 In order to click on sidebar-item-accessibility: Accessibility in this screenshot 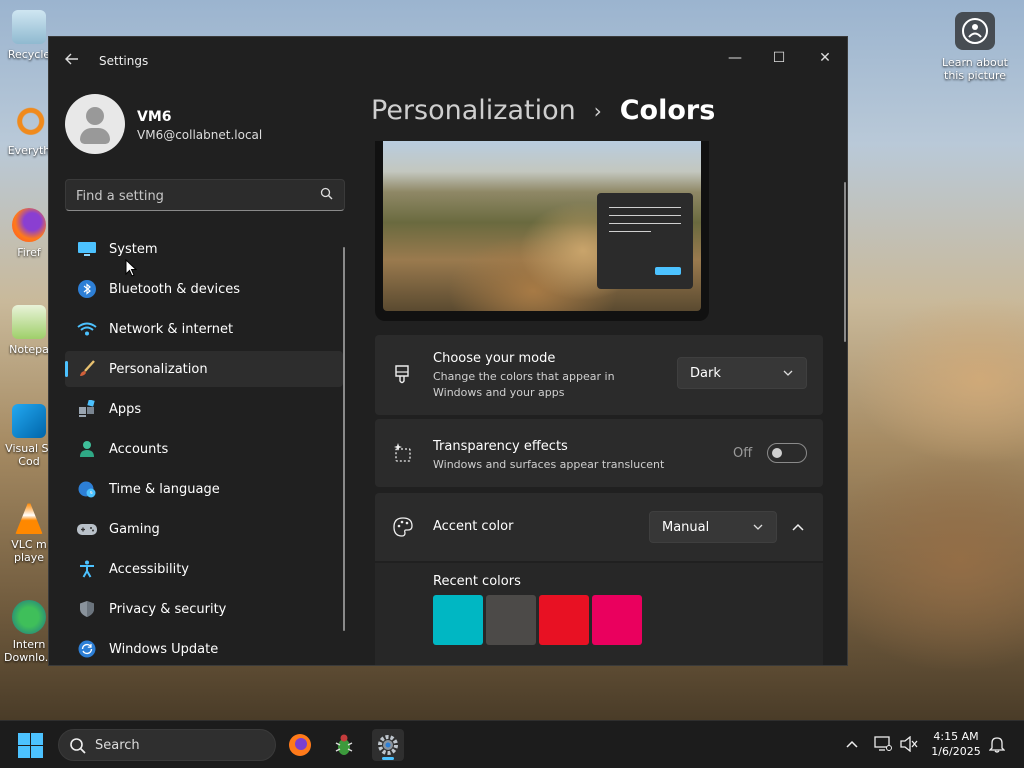, I will do `click(204, 569)`.